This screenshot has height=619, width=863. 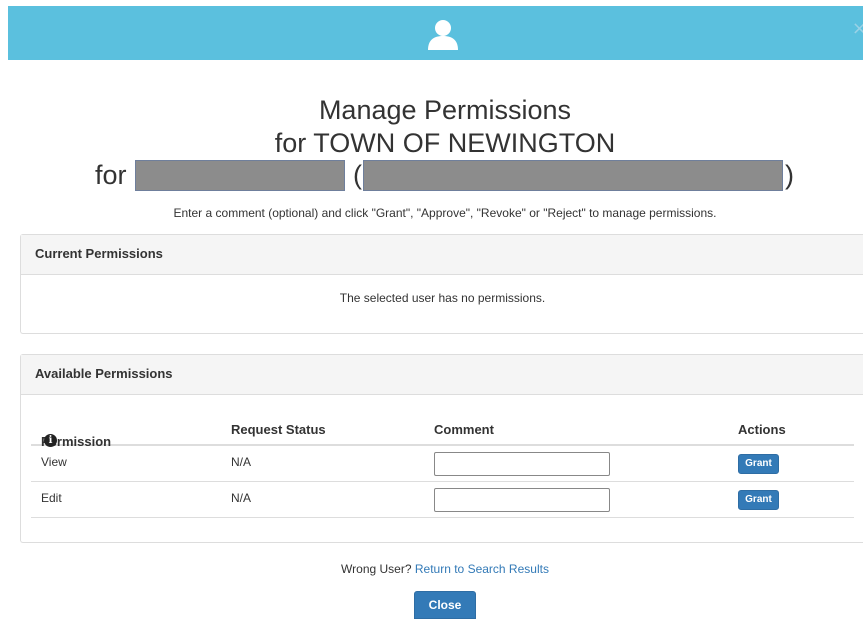 I want to click on column-header-actions: Actions, so click(x=762, y=429).